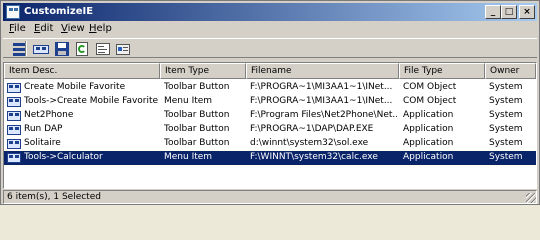  Describe the element at coordinates (203, 71) in the screenshot. I see `column-header-item-type: Item Type` at that location.